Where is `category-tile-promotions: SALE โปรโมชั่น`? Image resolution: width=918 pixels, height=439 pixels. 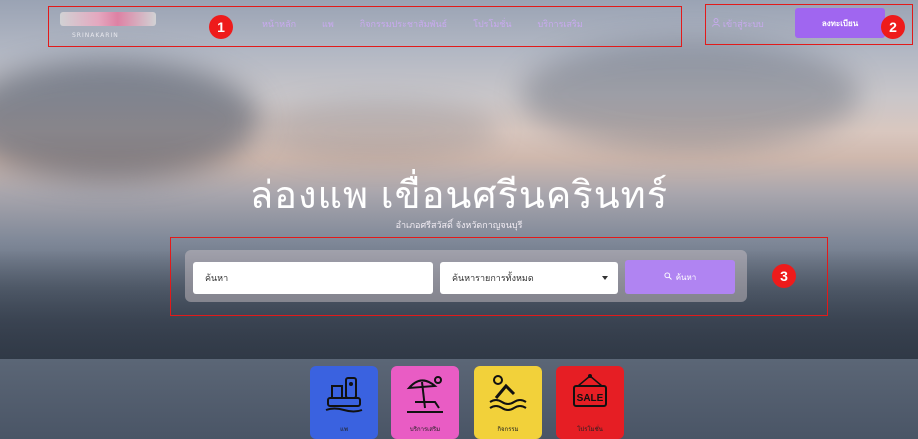 category-tile-promotions: SALE โปรโมชั่น is located at coordinates (590, 402).